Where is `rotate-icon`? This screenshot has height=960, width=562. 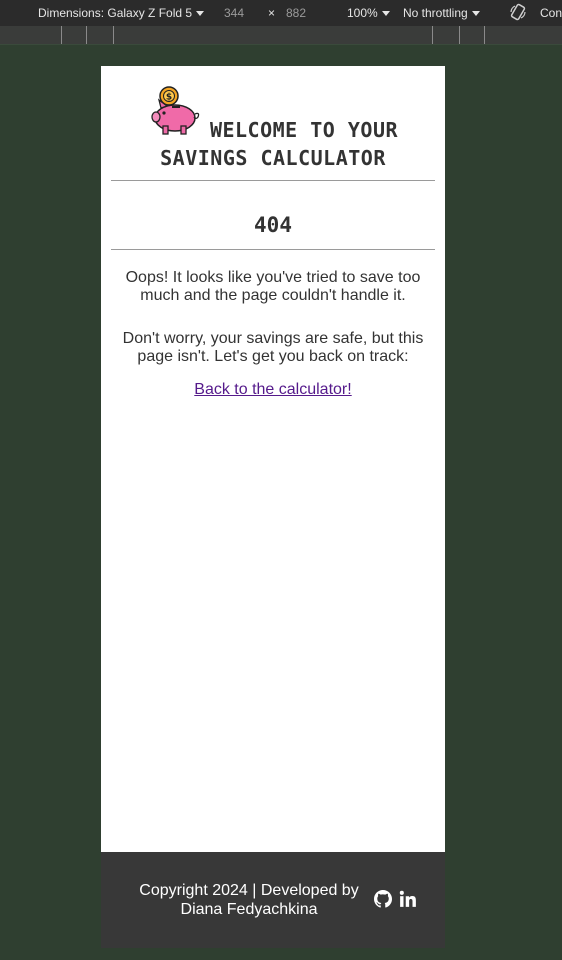 rotate-icon is located at coordinates (518, 13).